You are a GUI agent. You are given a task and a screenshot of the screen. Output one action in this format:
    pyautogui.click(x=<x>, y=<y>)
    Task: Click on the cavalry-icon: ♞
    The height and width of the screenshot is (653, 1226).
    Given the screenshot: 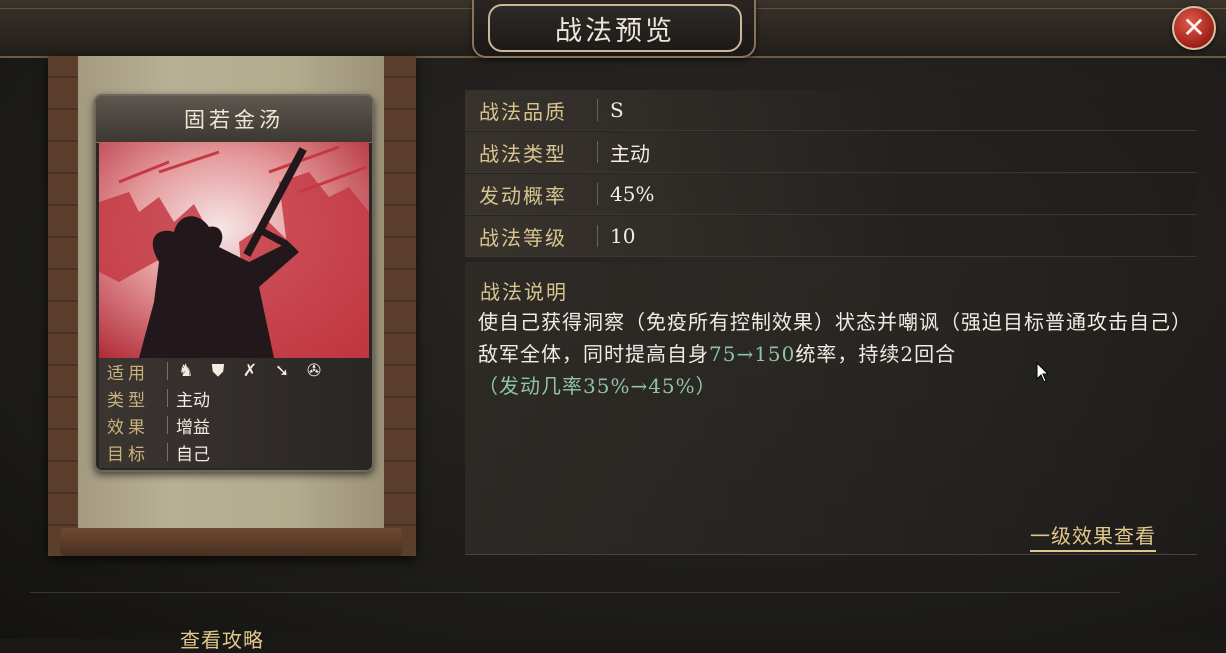 What is the action you would take?
    pyautogui.click(x=186, y=371)
    